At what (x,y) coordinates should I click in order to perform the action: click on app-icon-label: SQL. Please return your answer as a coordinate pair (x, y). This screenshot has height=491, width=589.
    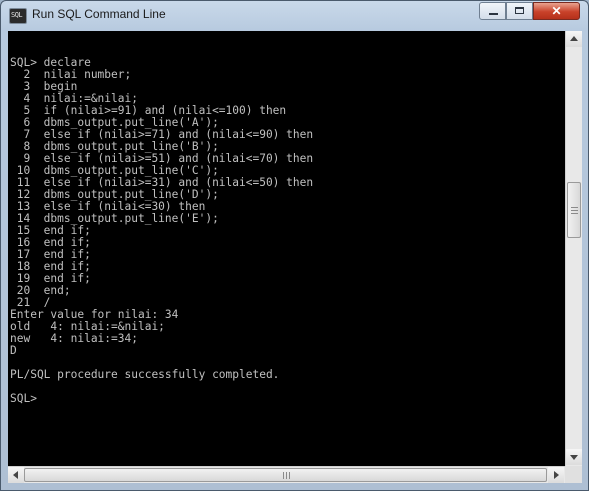
    Looking at the image, I should click on (17, 15).